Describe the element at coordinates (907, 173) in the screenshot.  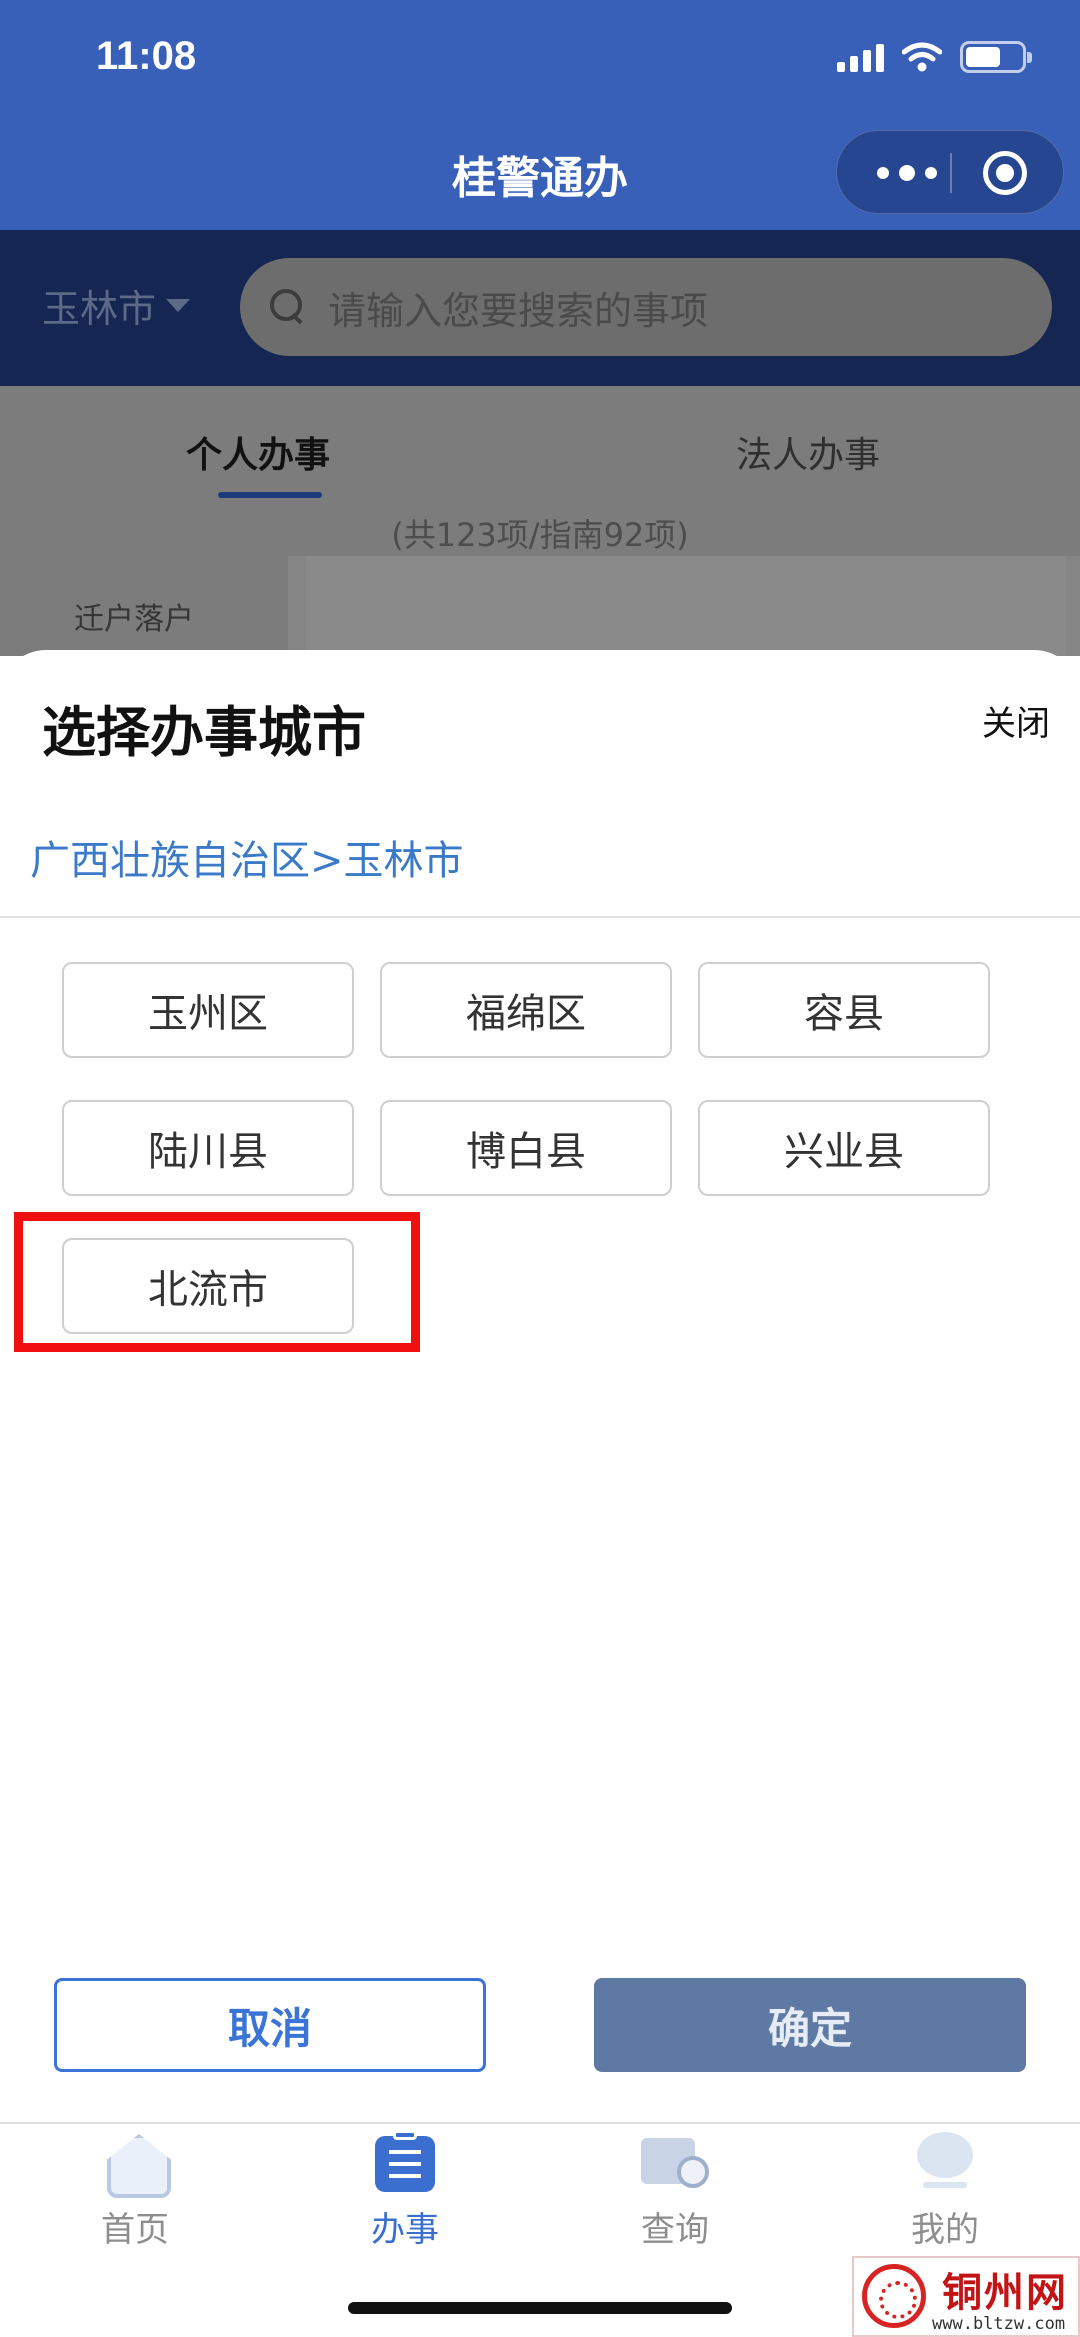
I see `more-icon` at that location.